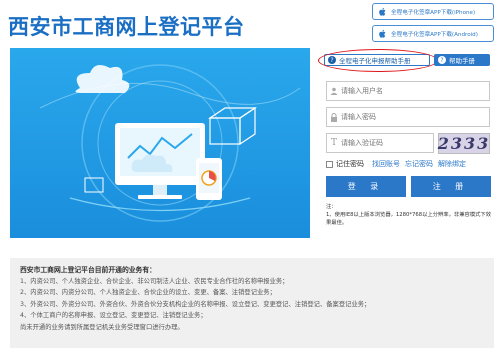 This screenshot has height=353, width=500. What do you see at coordinates (113, 316) in the screenshot?
I see `services-line: 4、个体工商户的名称申报、设立登记、变更登记、注销登记业务；` at bounding box center [113, 316].